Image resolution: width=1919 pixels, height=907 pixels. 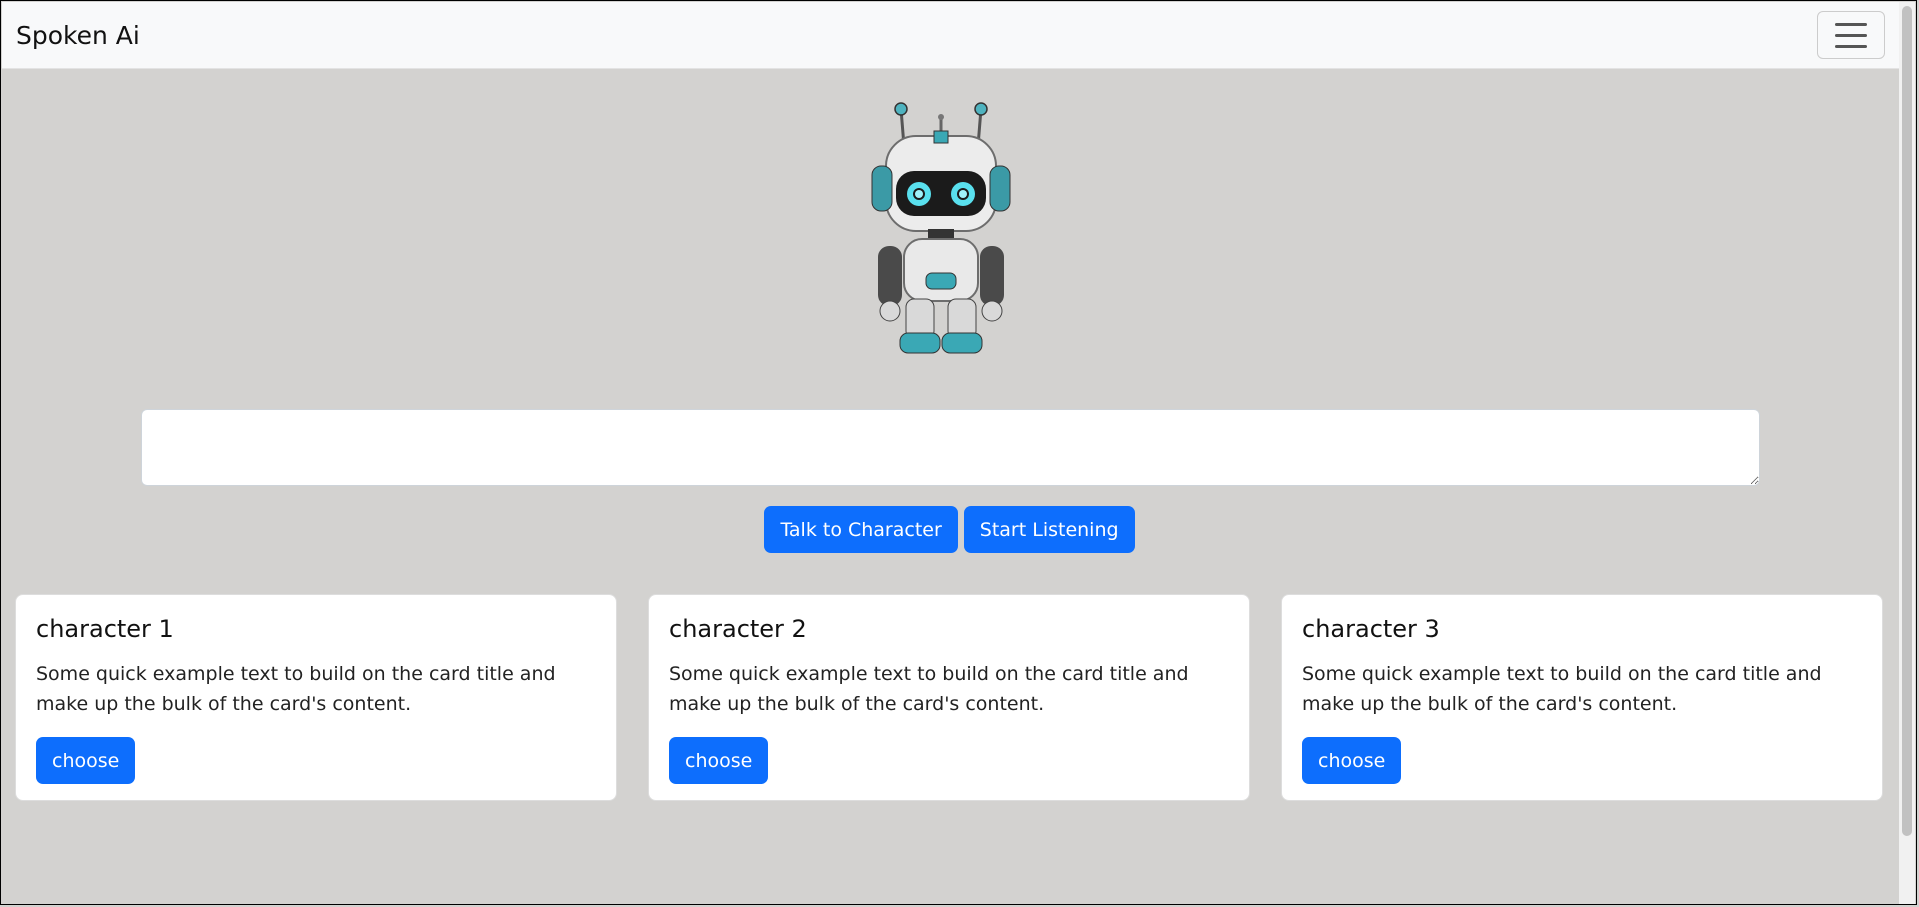 I want to click on talk-to-character-button: Talk to Character, so click(x=861, y=529).